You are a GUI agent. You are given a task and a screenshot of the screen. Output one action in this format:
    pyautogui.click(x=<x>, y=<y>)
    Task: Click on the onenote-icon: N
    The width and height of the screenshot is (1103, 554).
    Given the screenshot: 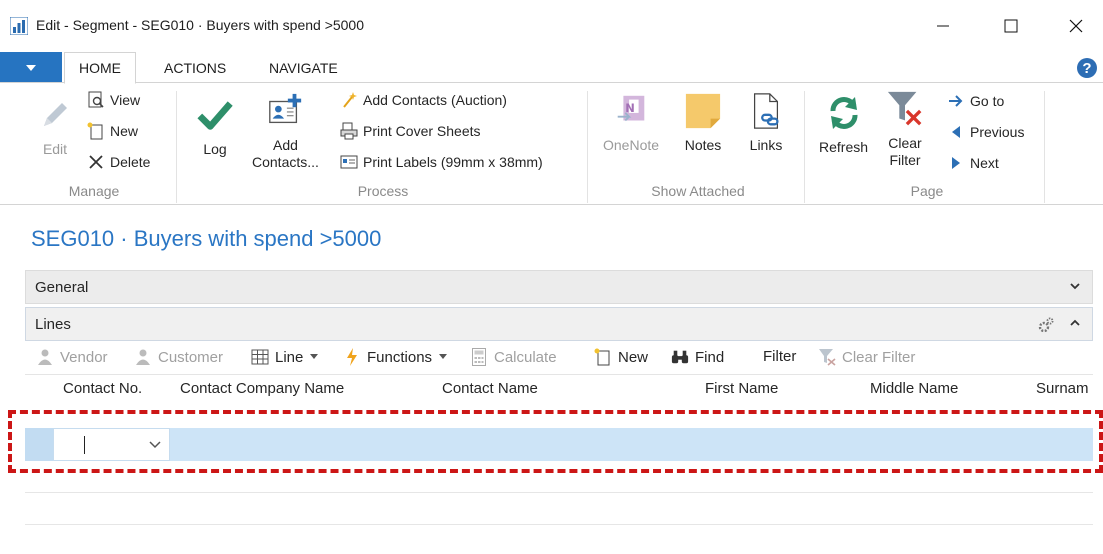 What is the action you would take?
    pyautogui.click(x=631, y=111)
    